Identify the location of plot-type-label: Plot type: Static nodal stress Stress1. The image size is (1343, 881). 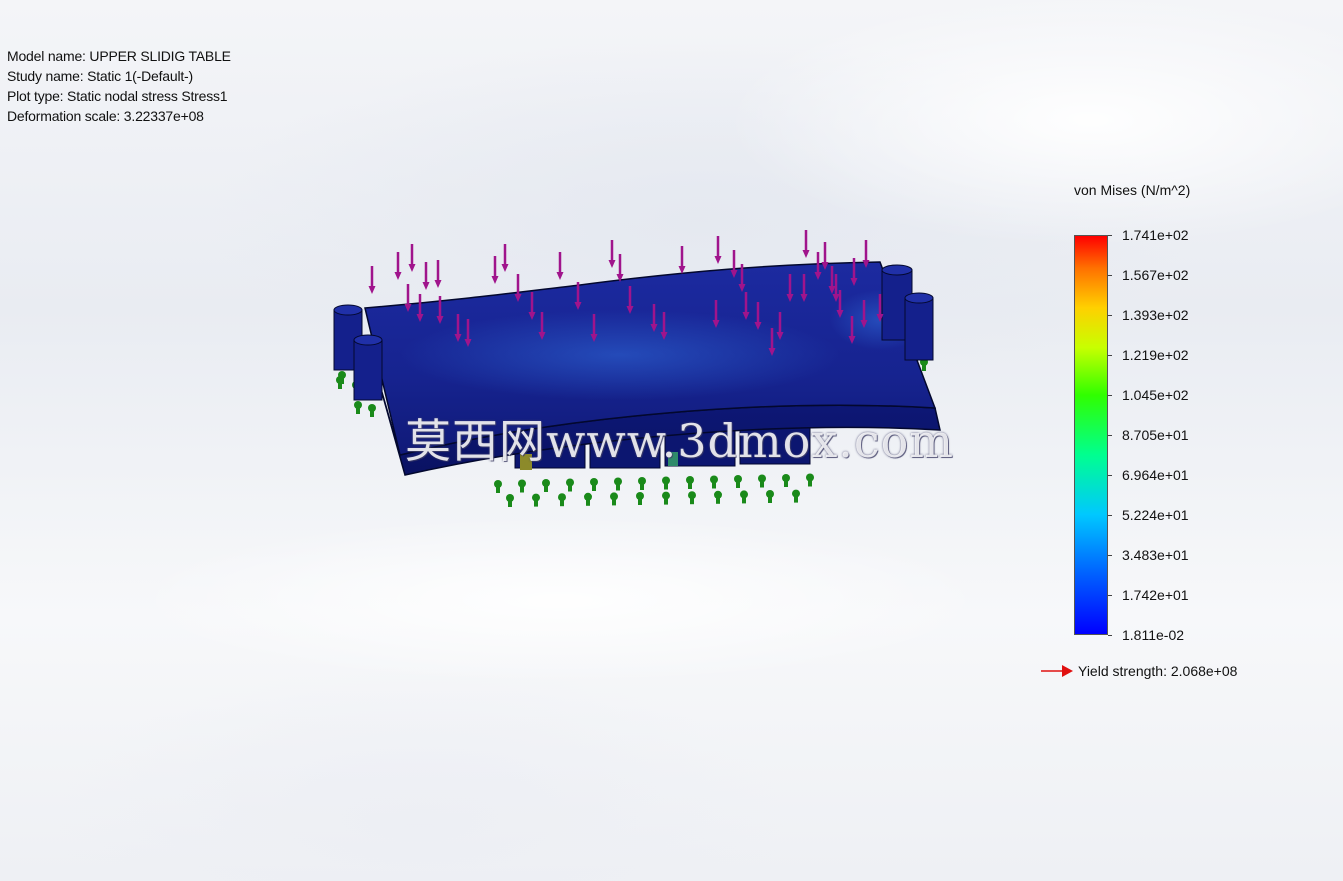
(117, 96).